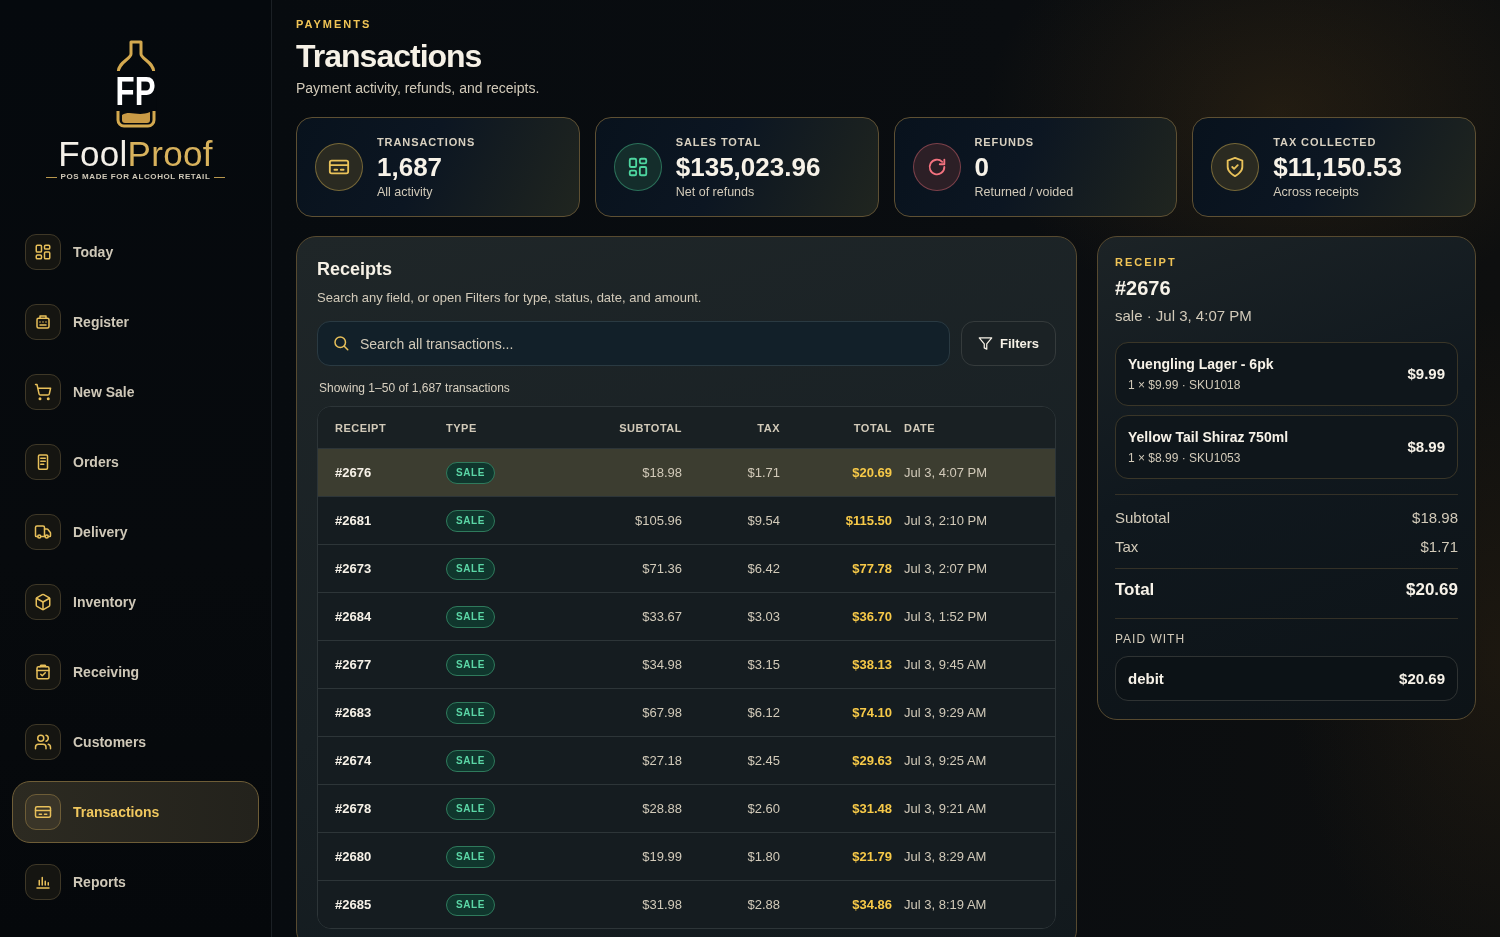 The image size is (1500, 937). Describe the element at coordinates (1008, 343) in the screenshot. I see `filters-button: Filters` at that location.